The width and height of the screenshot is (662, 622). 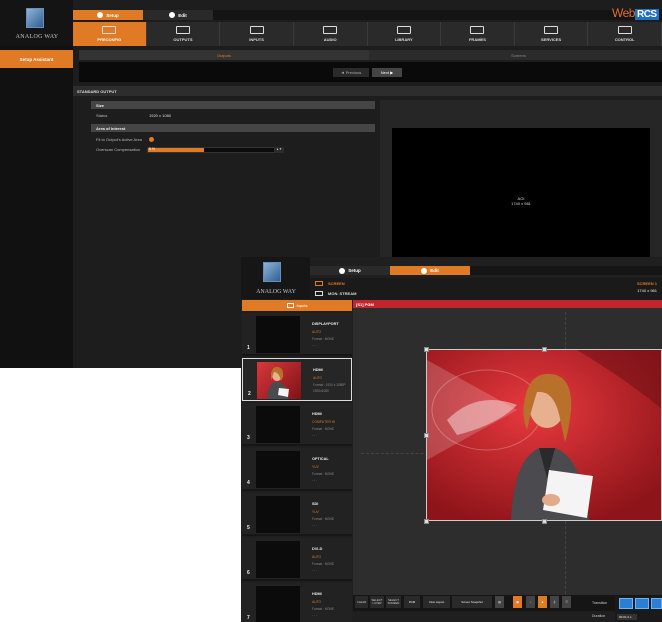 I want to click on layer-icon: ■, so click(x=542, y=602).